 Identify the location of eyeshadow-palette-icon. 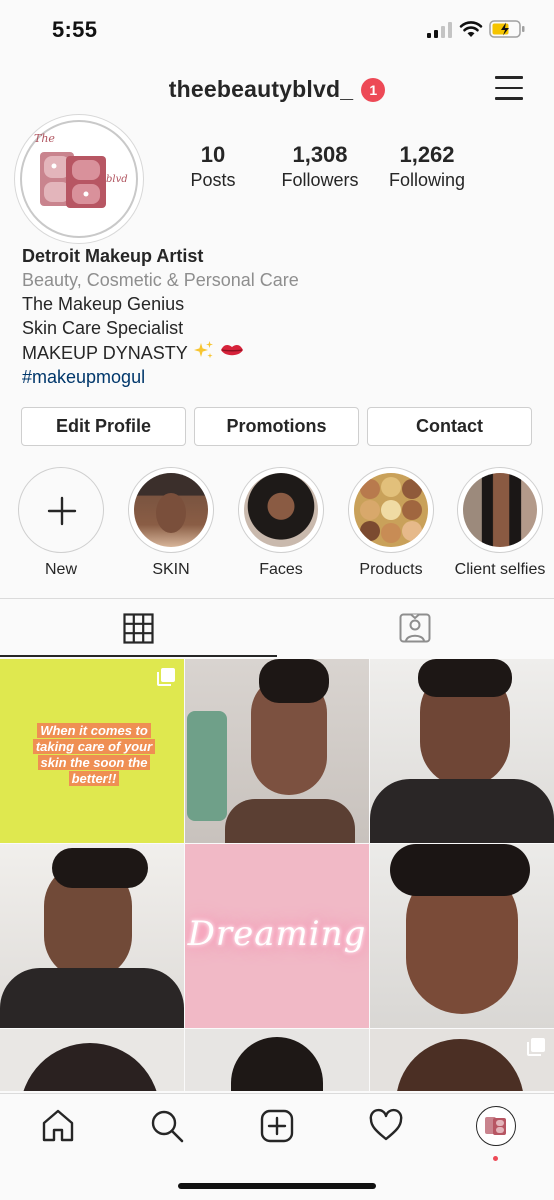
(391, 510).